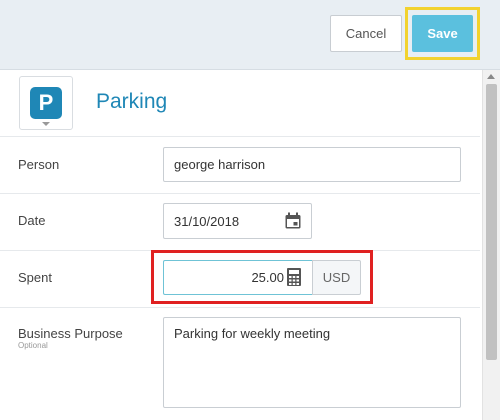 This screenshot has height=420, width=500. Describe the element at coordinates (442, 33) in the screenshot. I see `save-button: Save` at that location.